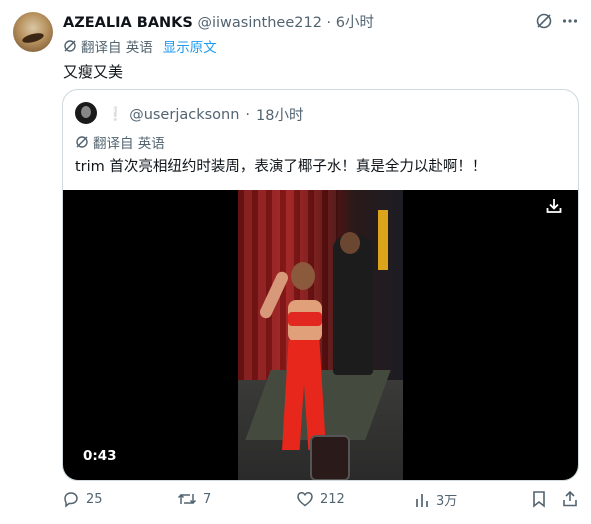 The height and width of the screenshot is (524, 591). I want to click on quote-translate-icon, so click(82, 142).